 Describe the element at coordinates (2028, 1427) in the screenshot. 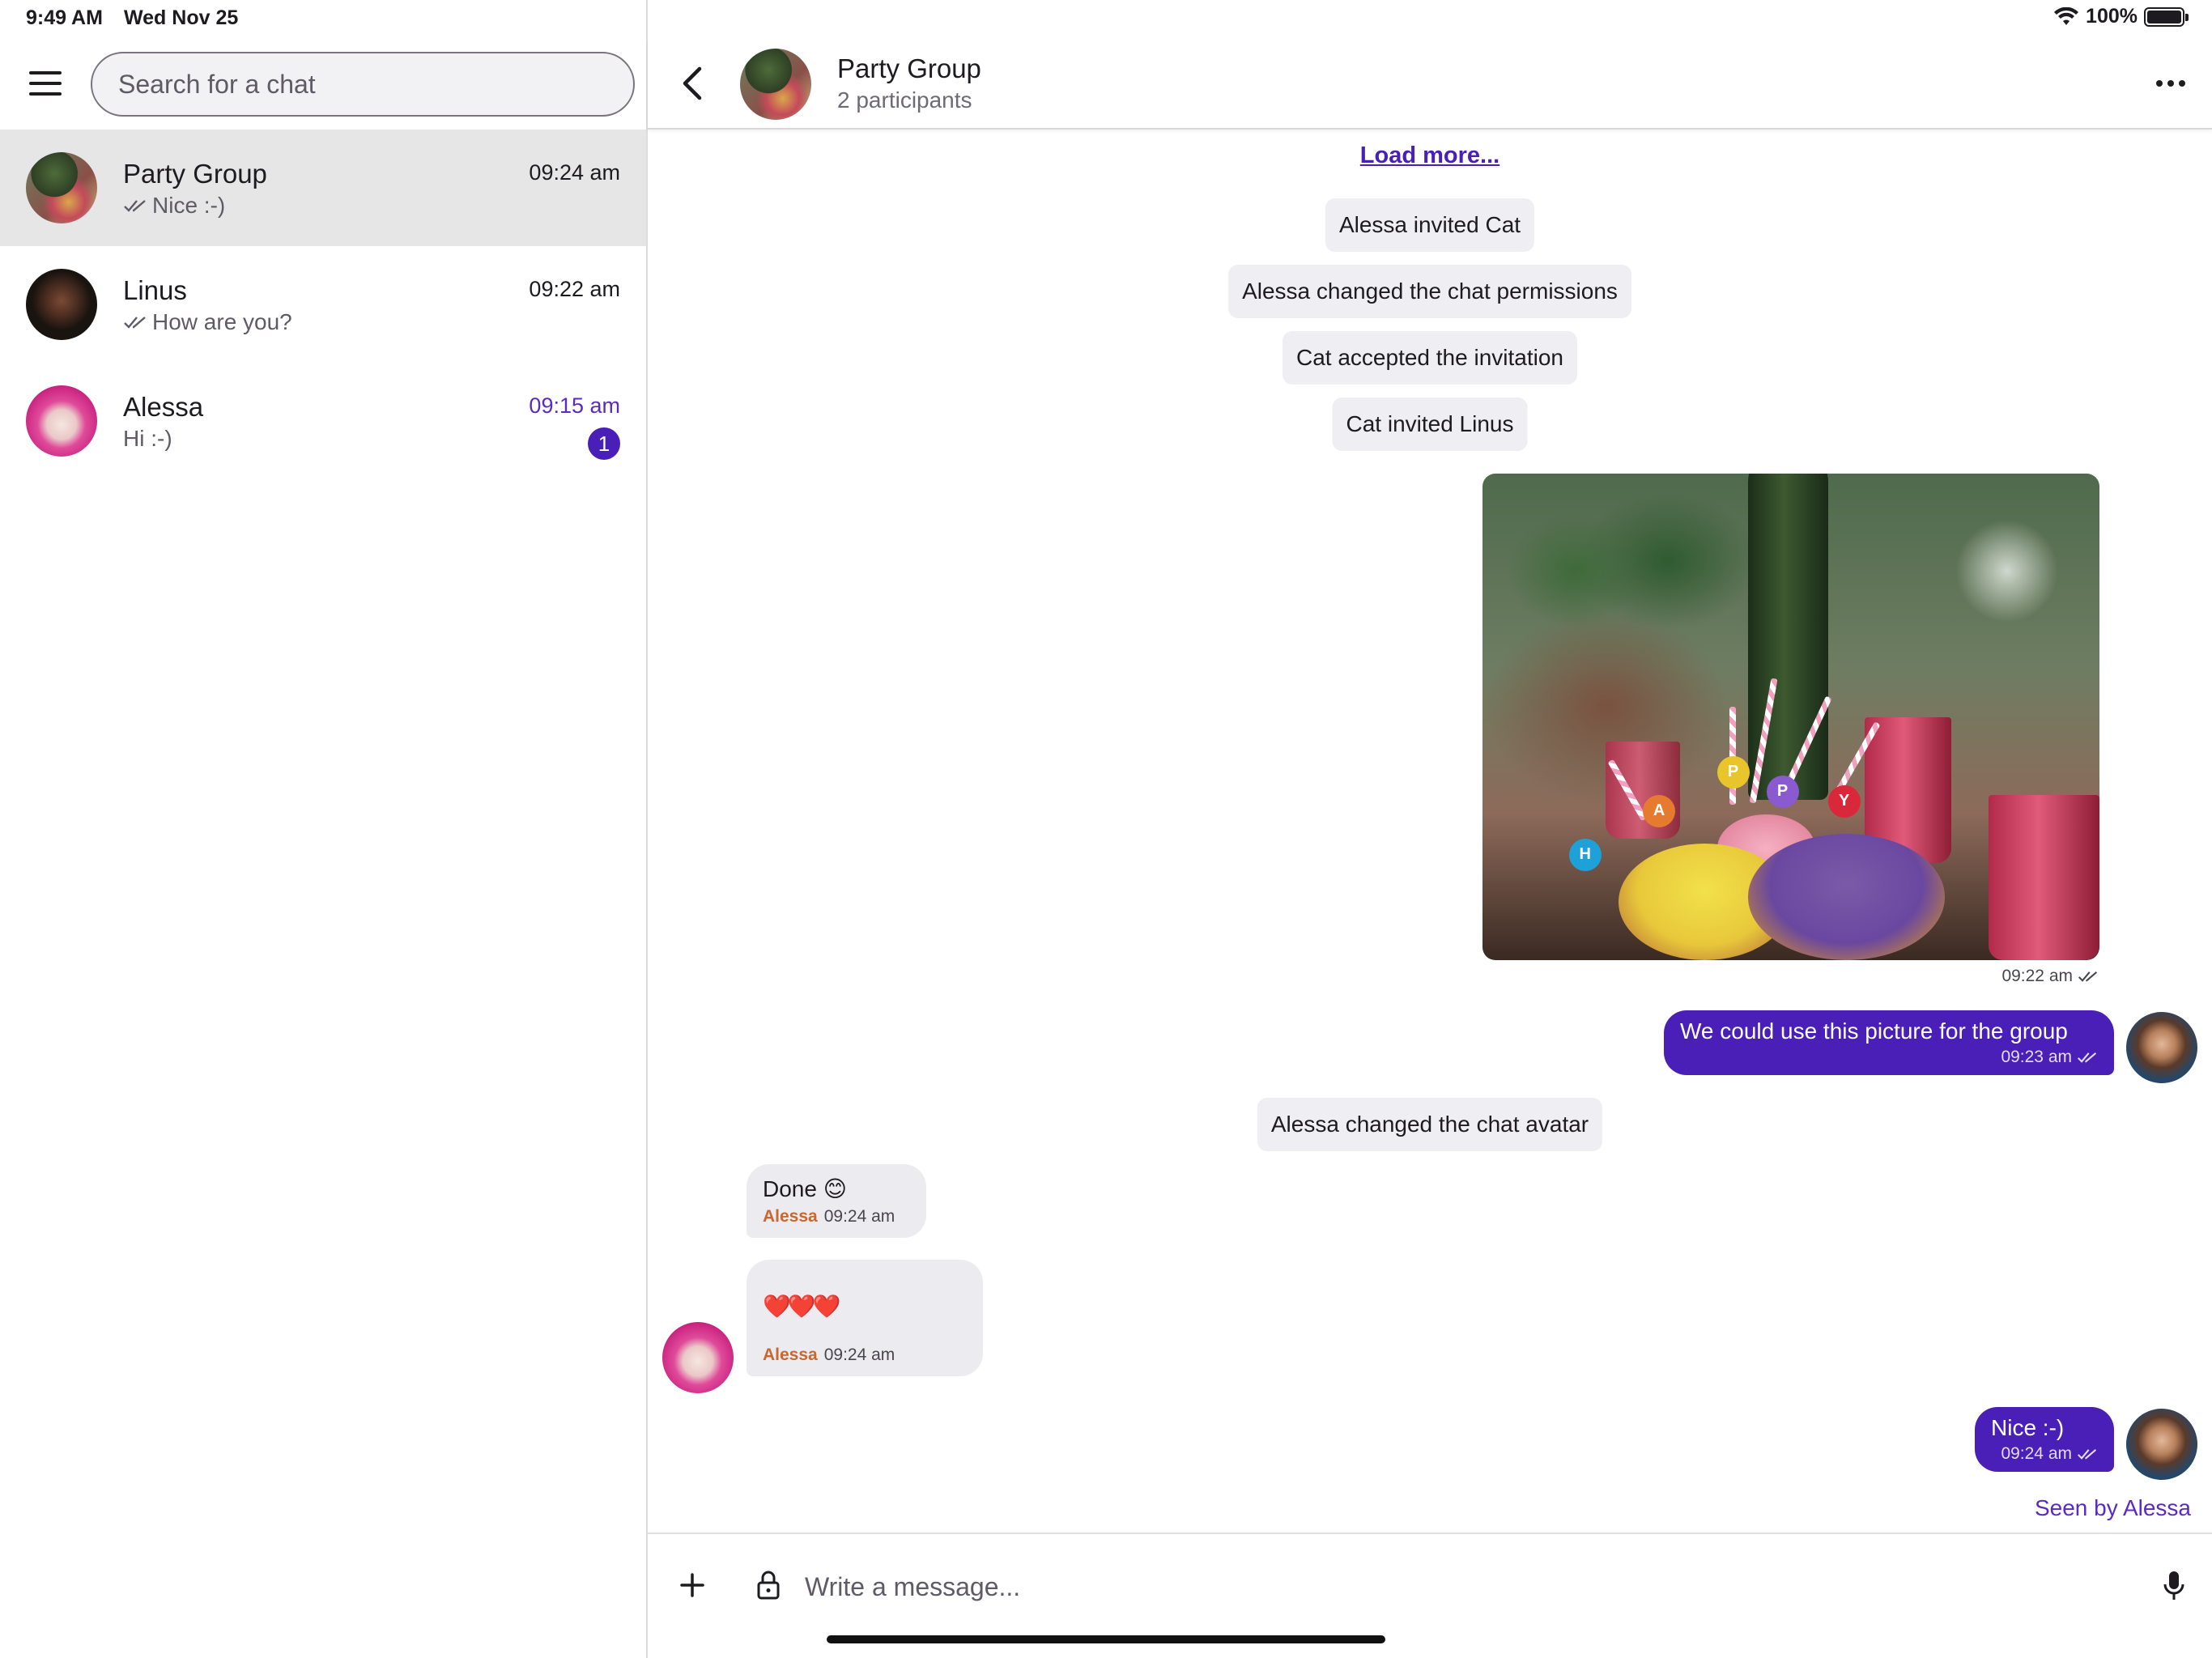

I see `message-text: Nice :-)` at that location.